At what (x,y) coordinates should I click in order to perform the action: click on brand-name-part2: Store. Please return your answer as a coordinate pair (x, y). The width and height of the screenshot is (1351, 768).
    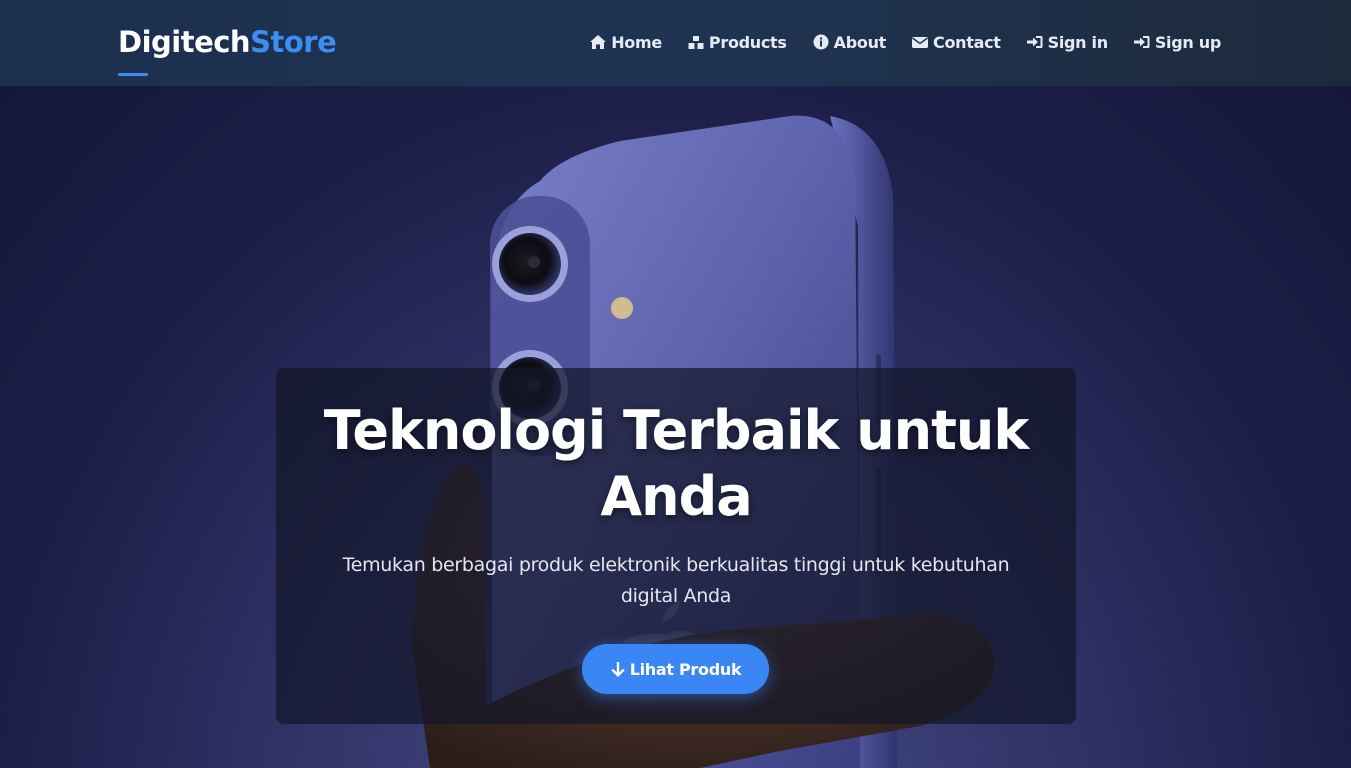
    Looking at the image, I should click on (293, 42).